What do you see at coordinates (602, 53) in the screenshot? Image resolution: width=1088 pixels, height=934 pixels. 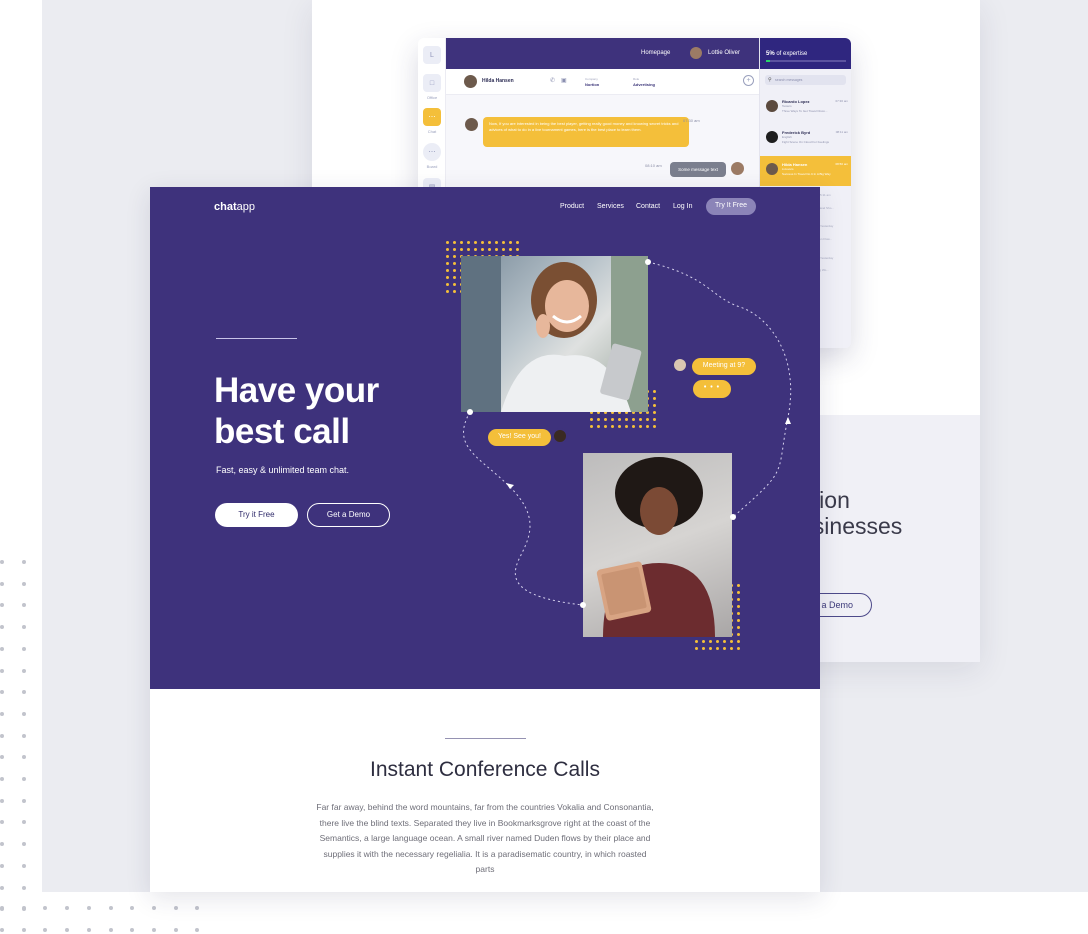 I see `app-topbar: Homepage Lottie Oliver` at bounding box center [602, 53].